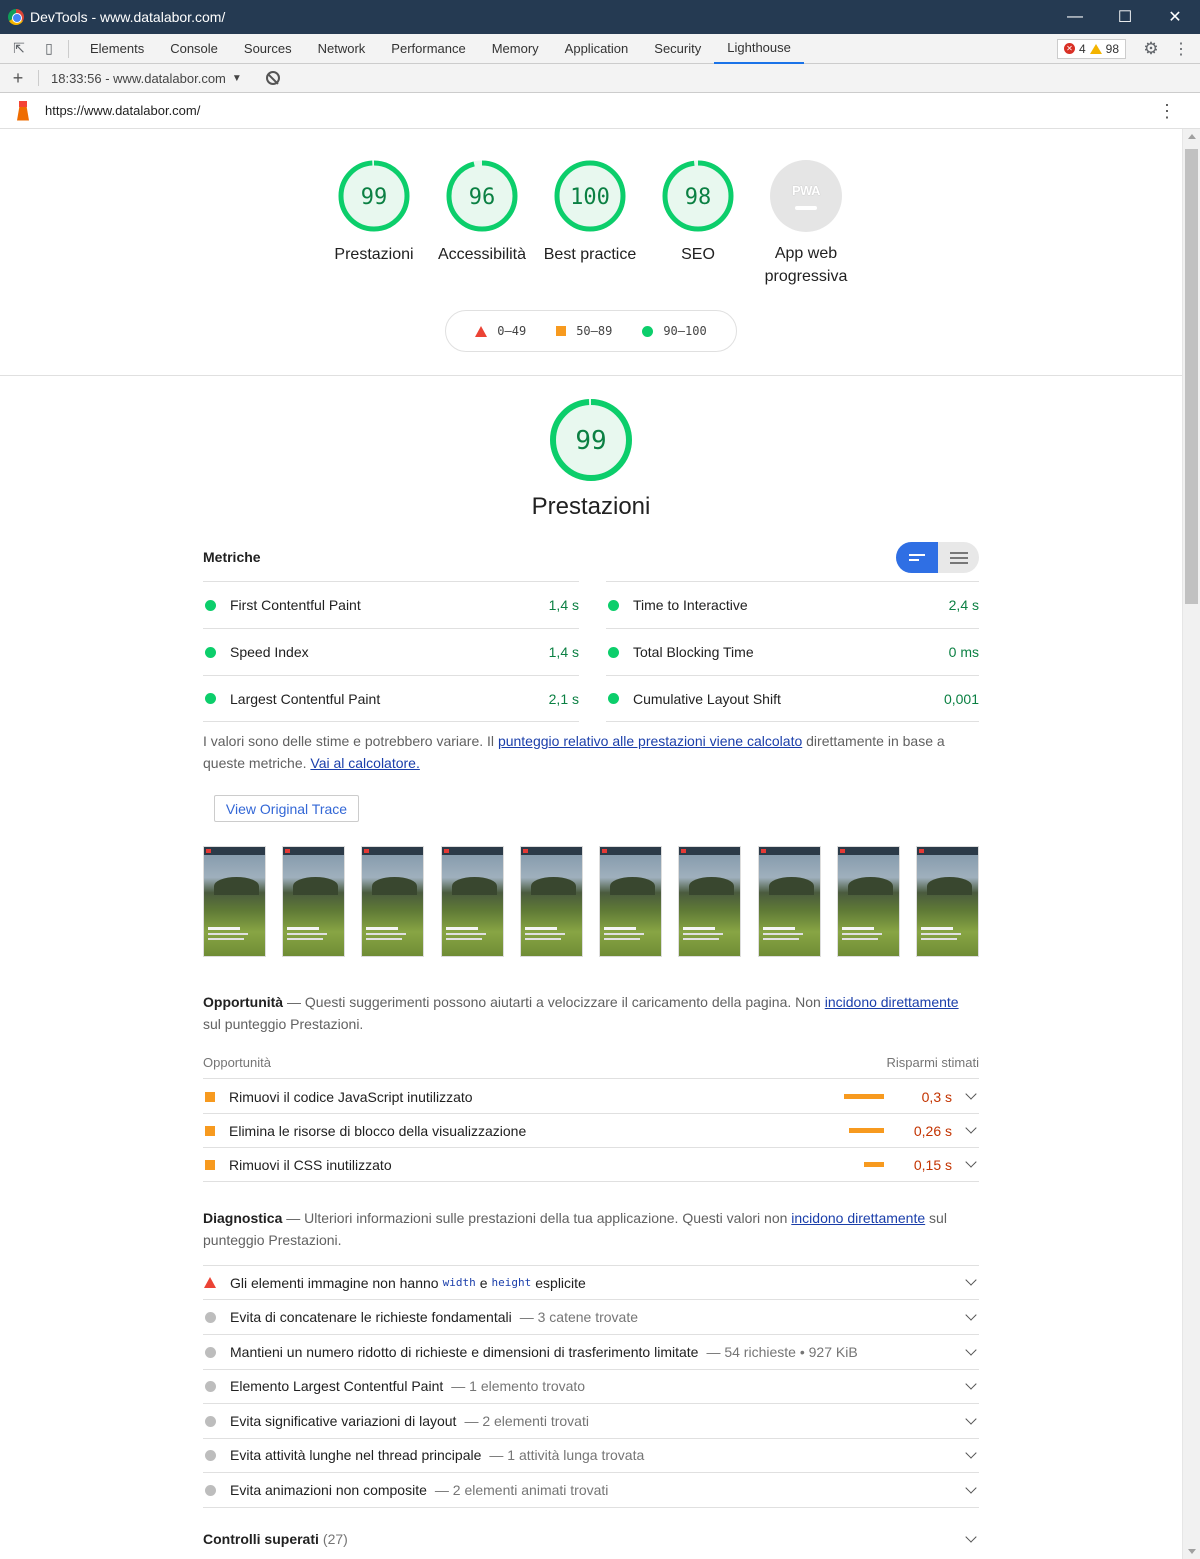 The height and width of the screenshot is (1559, 1200). Describe the element at coordinates (364, 763) in the screenshot. I see `calculator-link: Vai al calcolatore.` at that location.